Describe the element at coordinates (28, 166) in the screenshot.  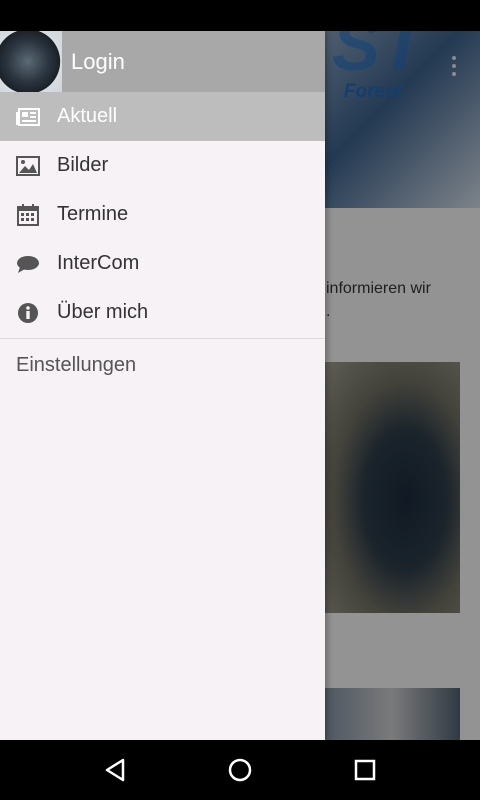
I see `image-icon` at that location.